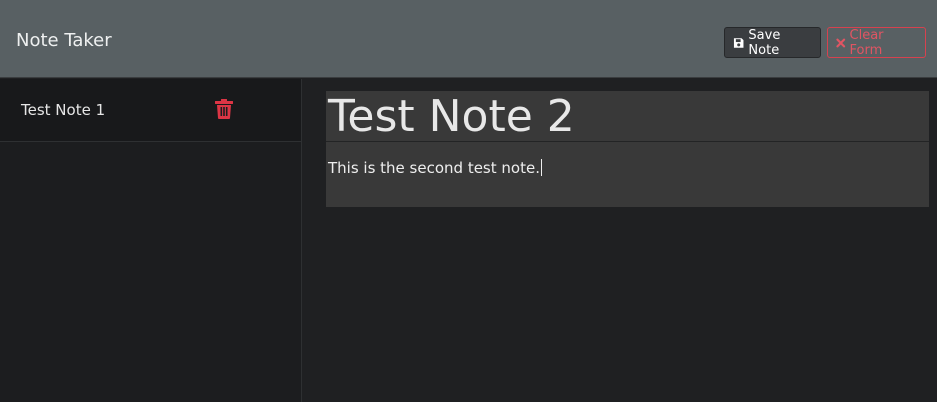 The width and height of the screenshot is (937, 402). Describe the element at coordinates (627, 174) in the screenshot. I see `note-text-area: This is the second test note.` at that location.